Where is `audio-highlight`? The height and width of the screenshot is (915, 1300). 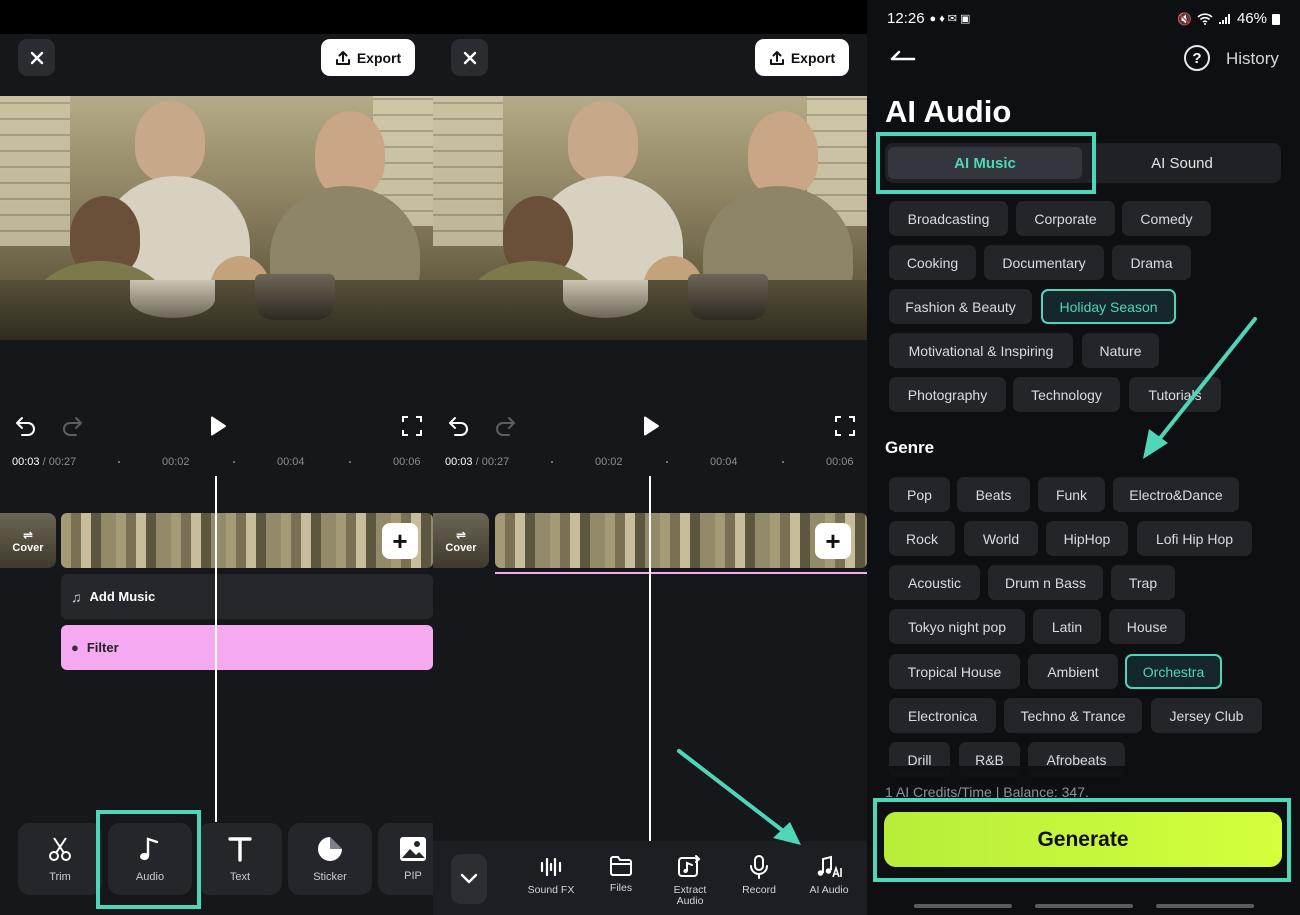
audio-highlight is located at coordinates (148, 859).